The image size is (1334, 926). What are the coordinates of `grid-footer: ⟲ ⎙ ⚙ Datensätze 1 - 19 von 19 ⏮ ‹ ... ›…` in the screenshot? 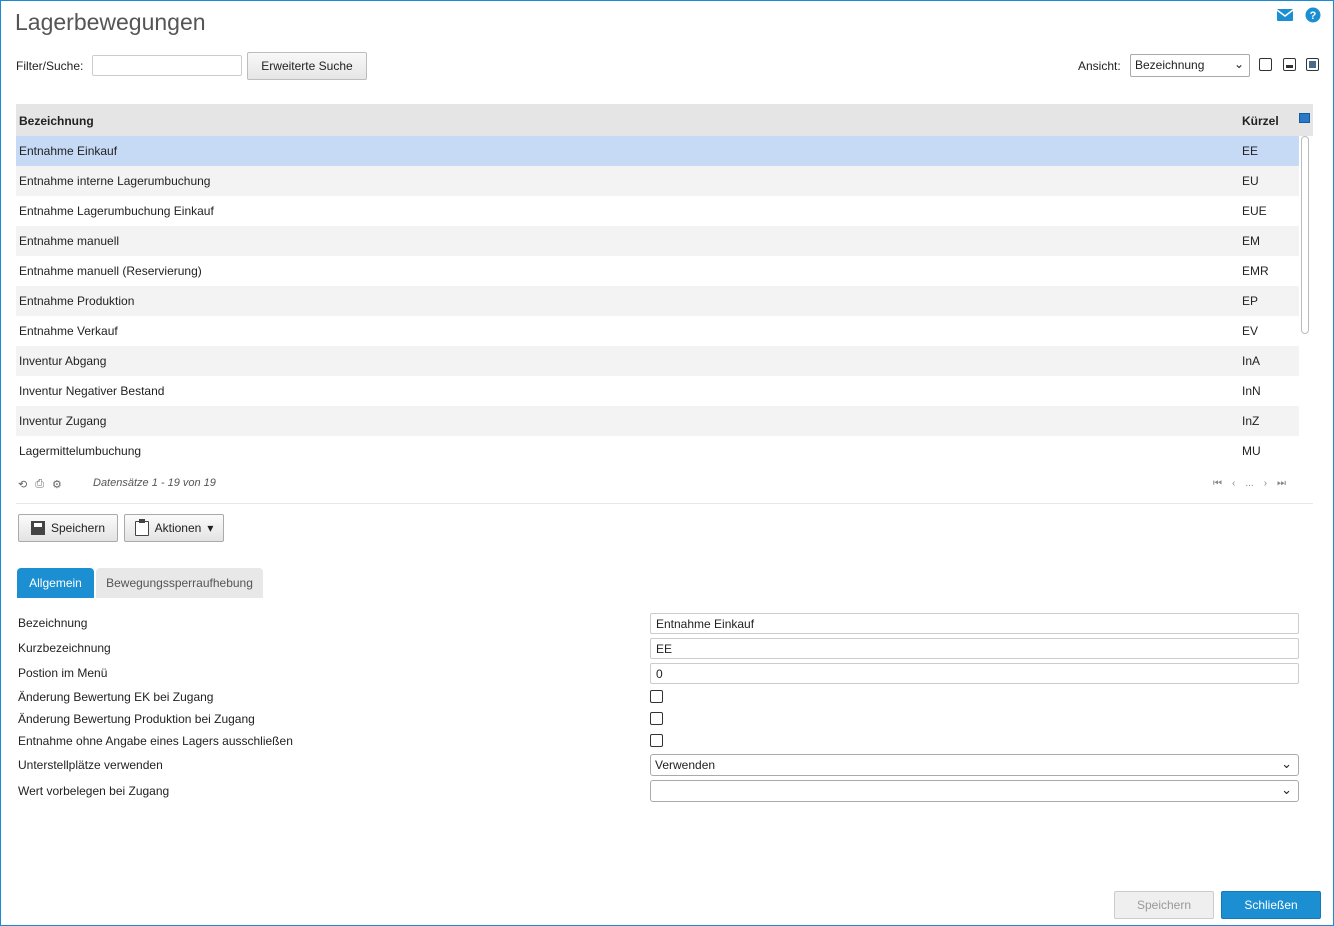 It's located at (664, 488).